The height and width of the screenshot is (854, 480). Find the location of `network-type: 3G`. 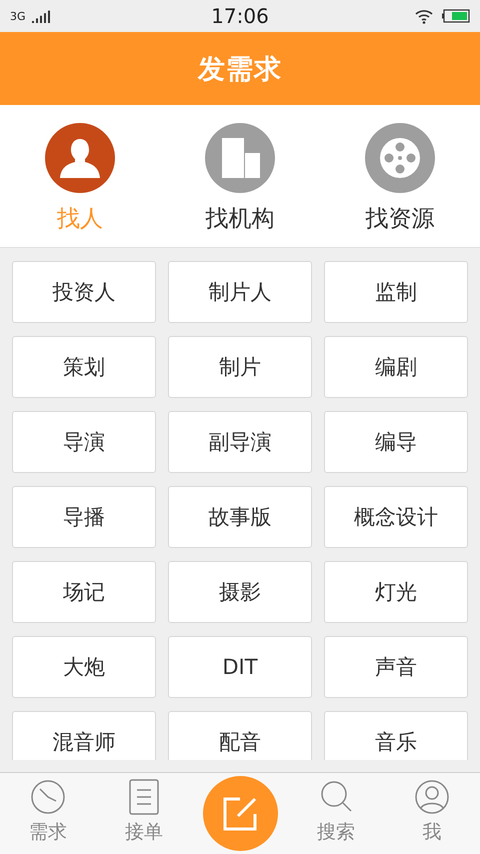

network-type: 3G is located at coordinates (18, 16).